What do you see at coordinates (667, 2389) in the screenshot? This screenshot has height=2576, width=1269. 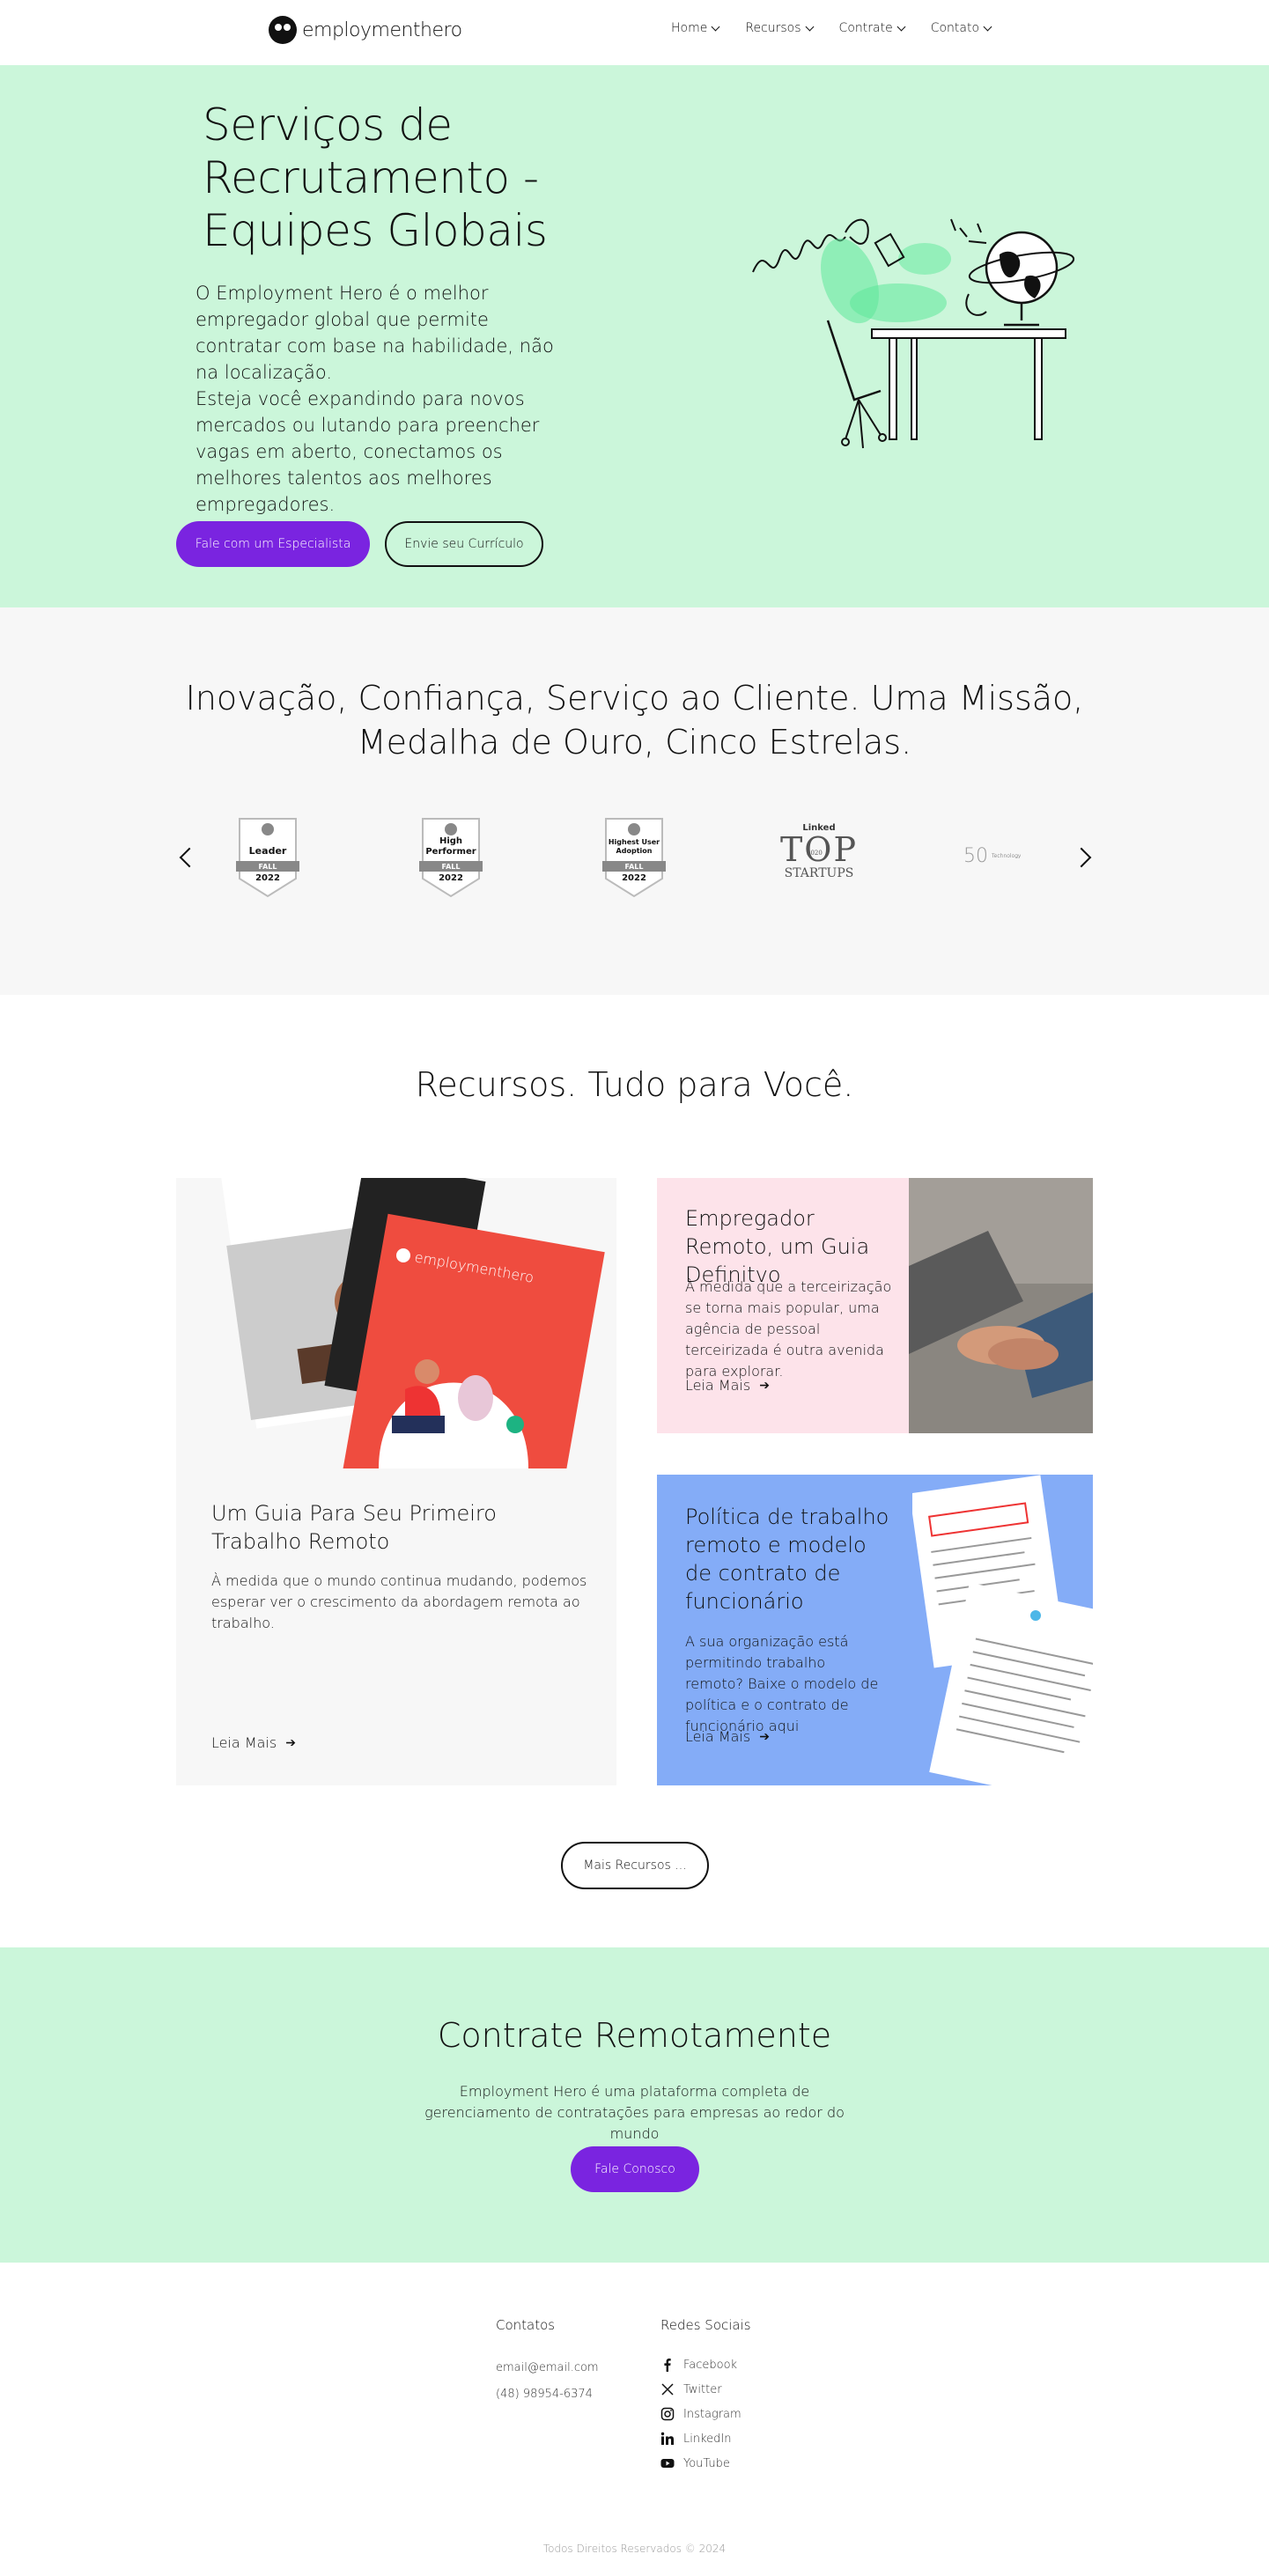 I see `x-twitter-icon` at bounding box center [667, 2389].